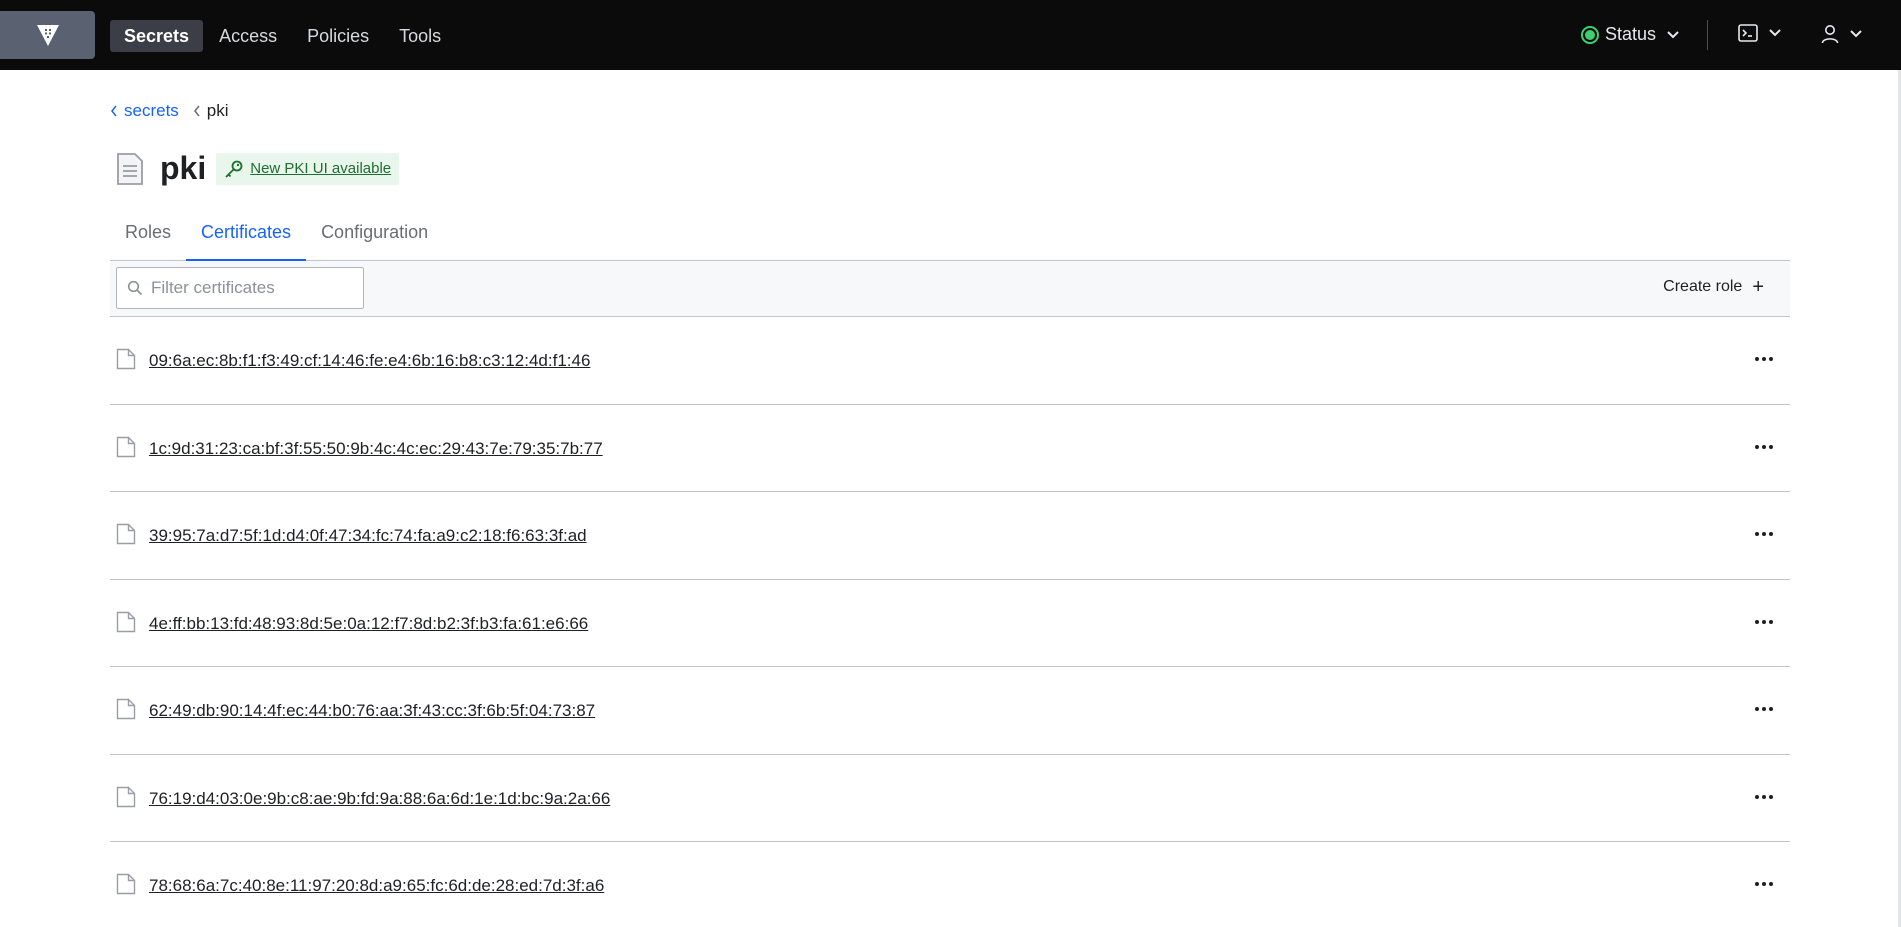 The image size is (1901, 927). What do you see at coordinates (1707, 35) in the screenshot?
I see `nav-divider` at bounding box center [1707, 35].